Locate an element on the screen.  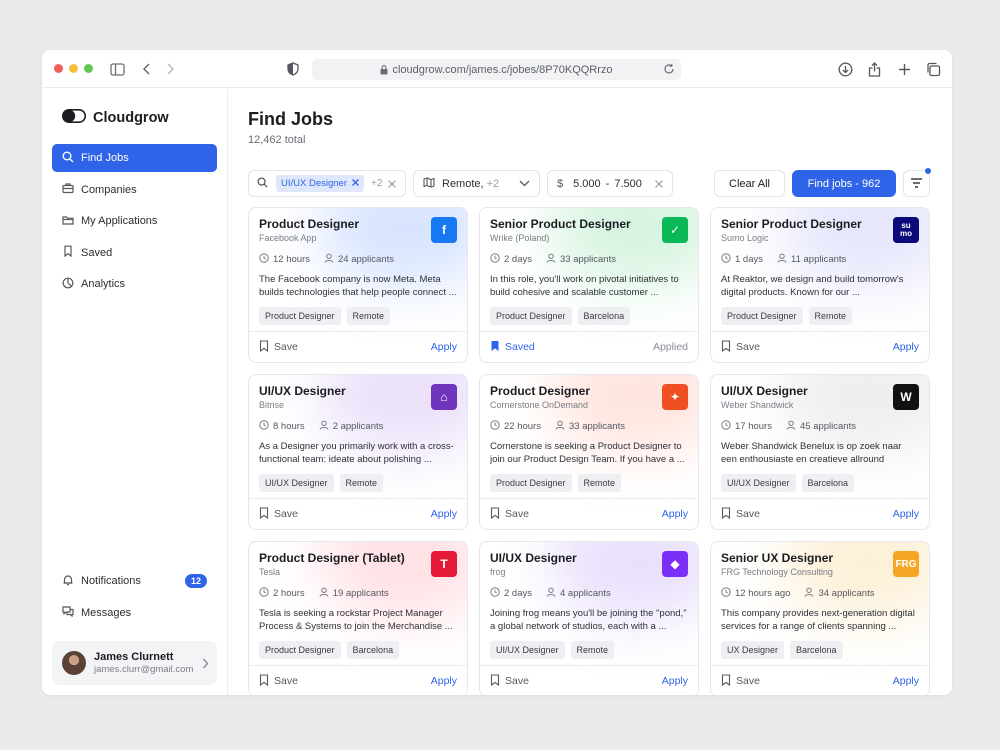
sidebar-item-my-applications: My Applications is located at coordinates (134, 221).